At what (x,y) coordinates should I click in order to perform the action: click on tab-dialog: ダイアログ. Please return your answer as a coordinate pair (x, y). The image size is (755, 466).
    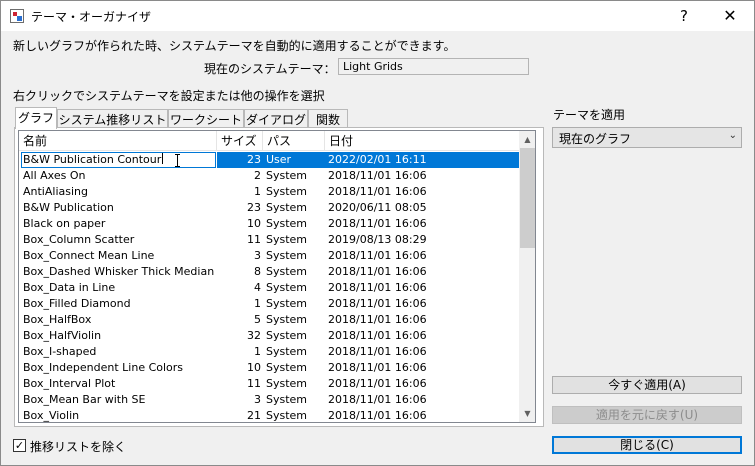
    Looking at the image, I should click on (276, 118).